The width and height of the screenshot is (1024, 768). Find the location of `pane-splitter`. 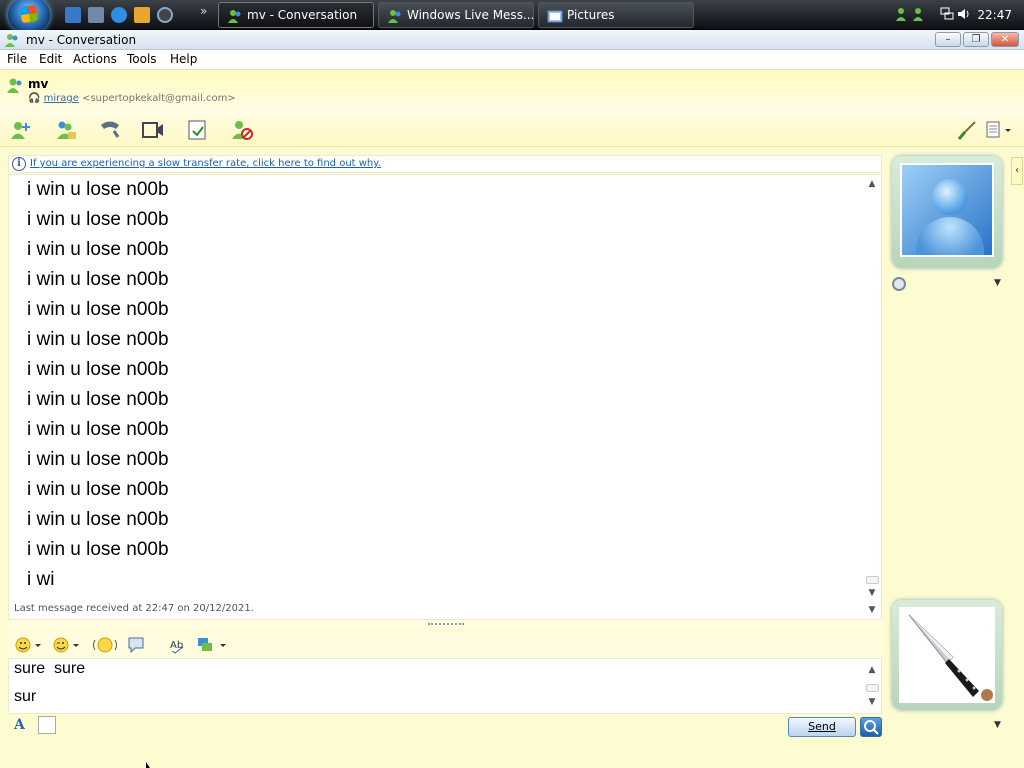

pane-splitter is located at coordinates (445, 625).